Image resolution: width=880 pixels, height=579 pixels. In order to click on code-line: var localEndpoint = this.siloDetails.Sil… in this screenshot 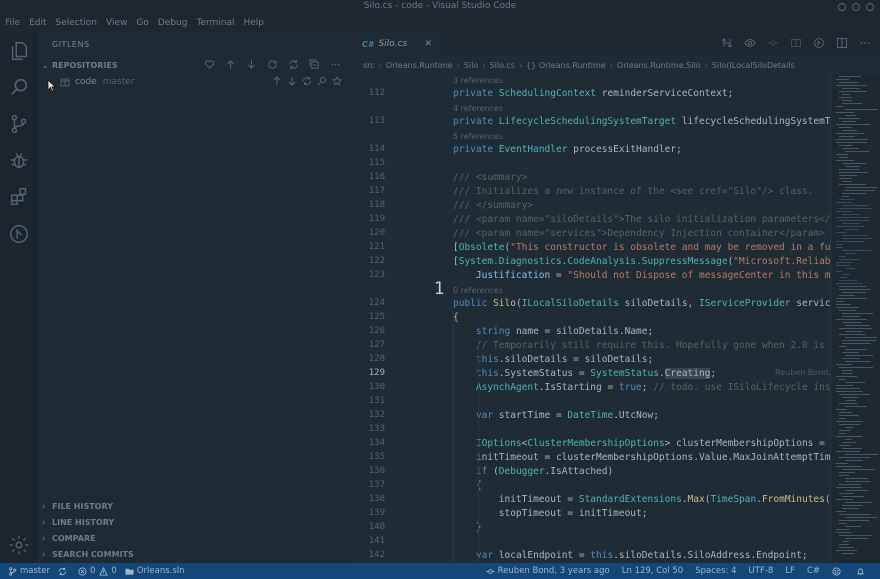, I will do `click(630, 555)`.